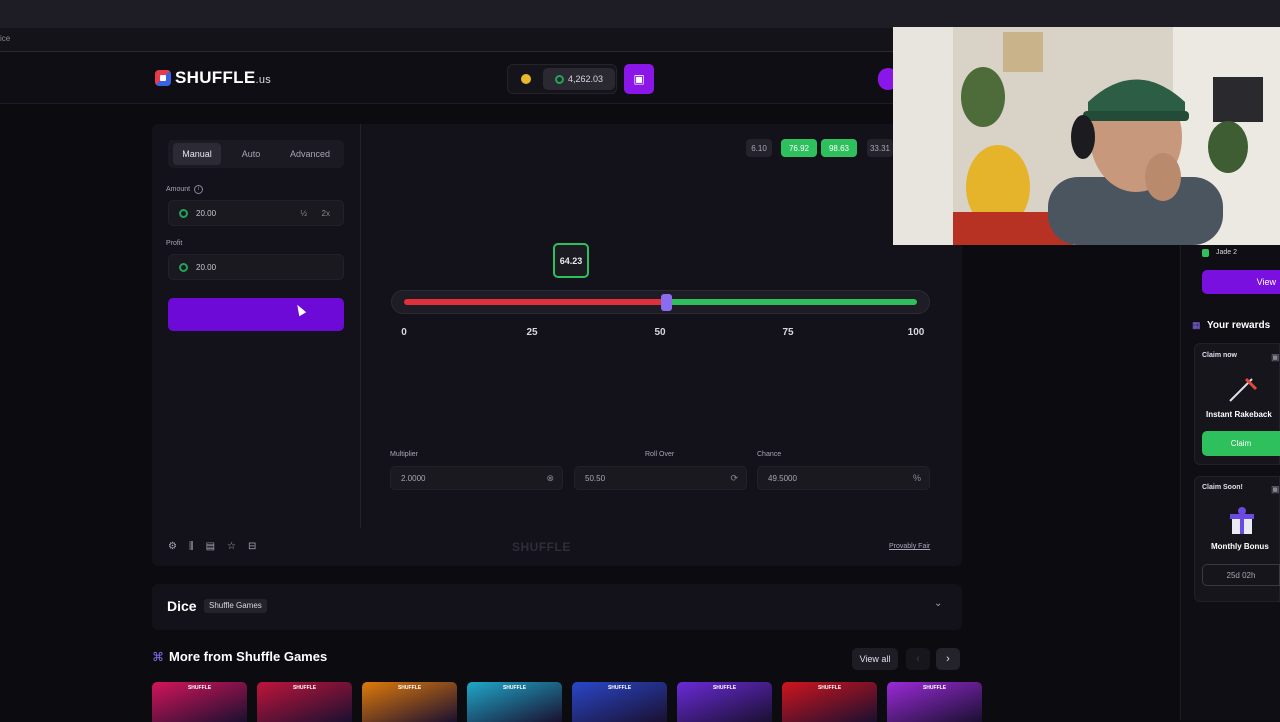 This screenshot has height=722, width=1280. What do you see at coordinates (310, 154) in the screenshot?
I see `tab-advanced: Advanced` at bounding box center [310, 154].